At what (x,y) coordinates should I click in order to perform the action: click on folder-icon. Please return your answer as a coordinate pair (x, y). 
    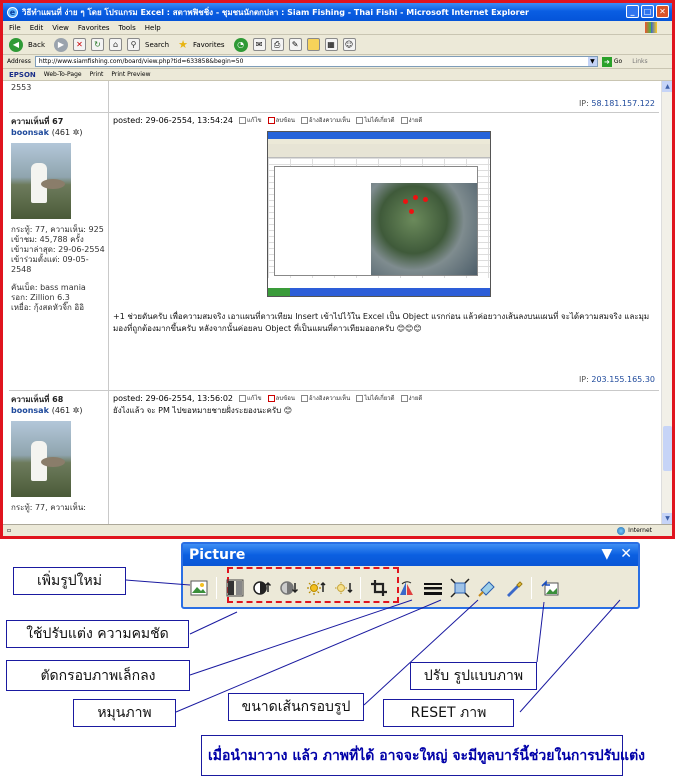
    Looking at the image, I should click on (313, 44).